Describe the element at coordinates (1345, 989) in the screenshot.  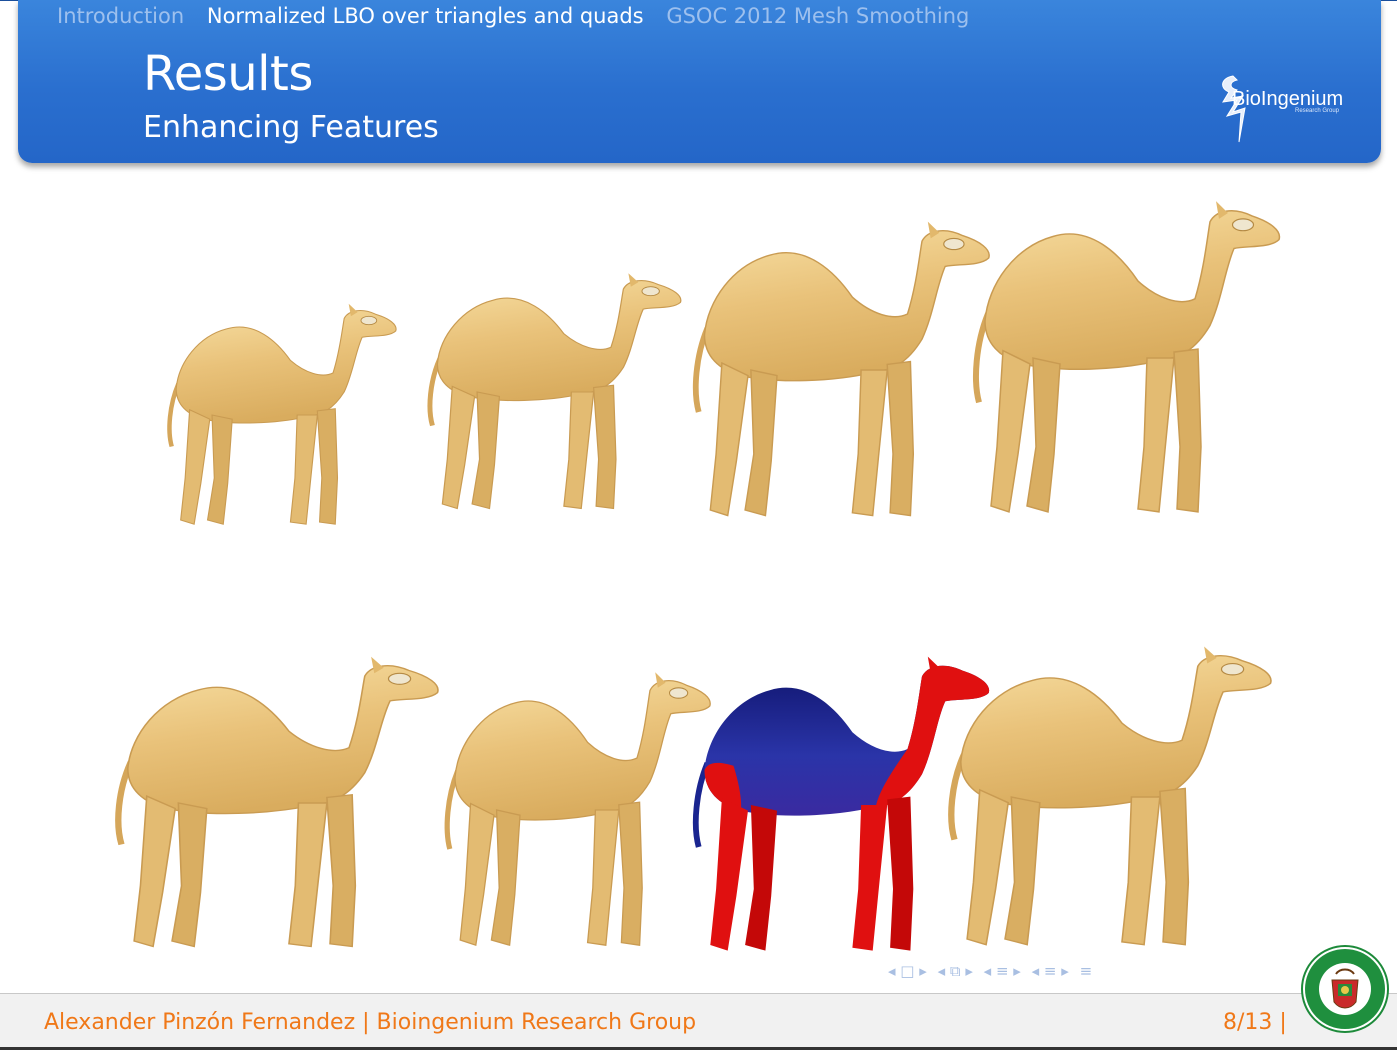
I see `university-seal-icon` at that location.